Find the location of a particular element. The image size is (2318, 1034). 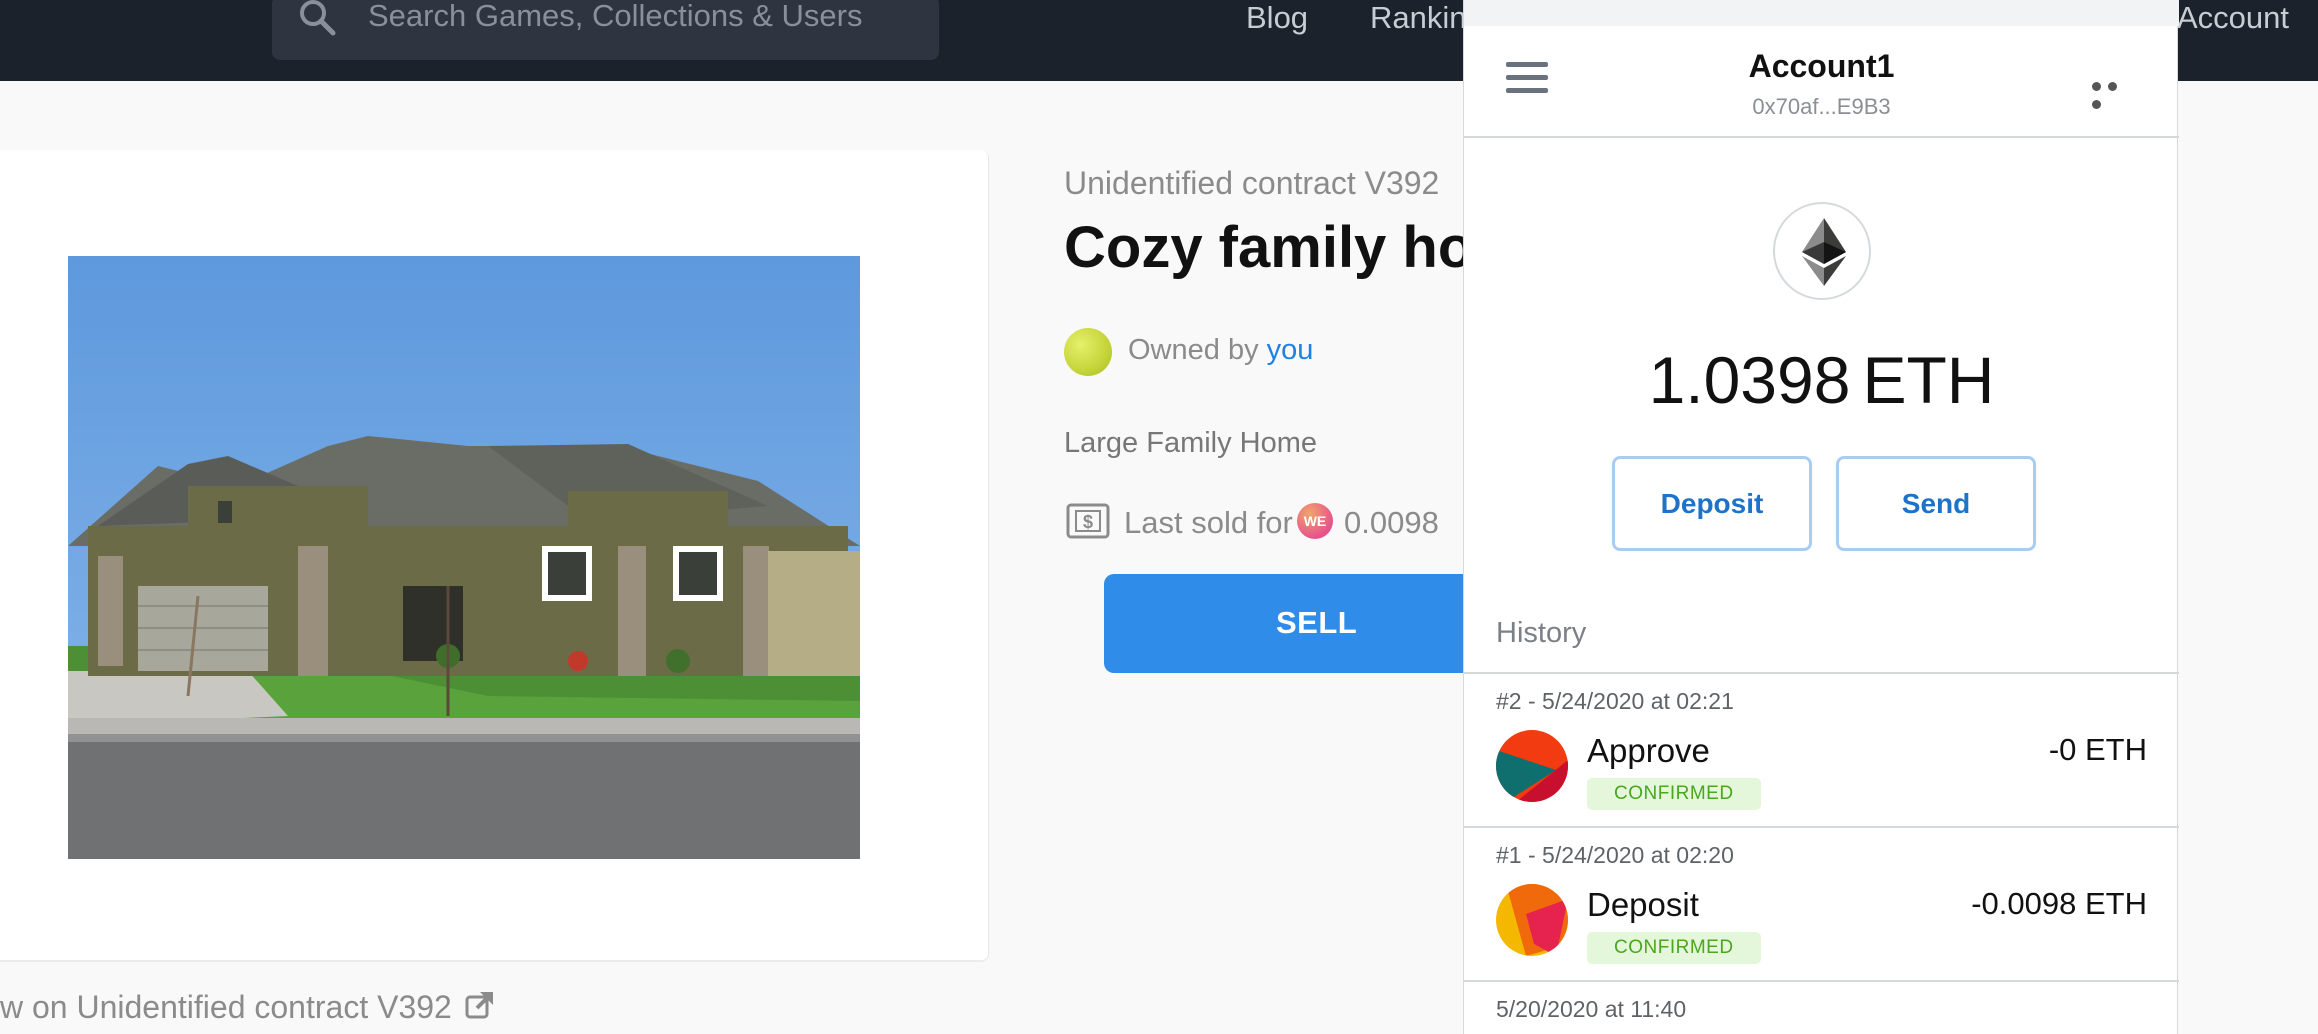

search-bar: Search Games, Collections & Users is located at coordinates (605, 30).